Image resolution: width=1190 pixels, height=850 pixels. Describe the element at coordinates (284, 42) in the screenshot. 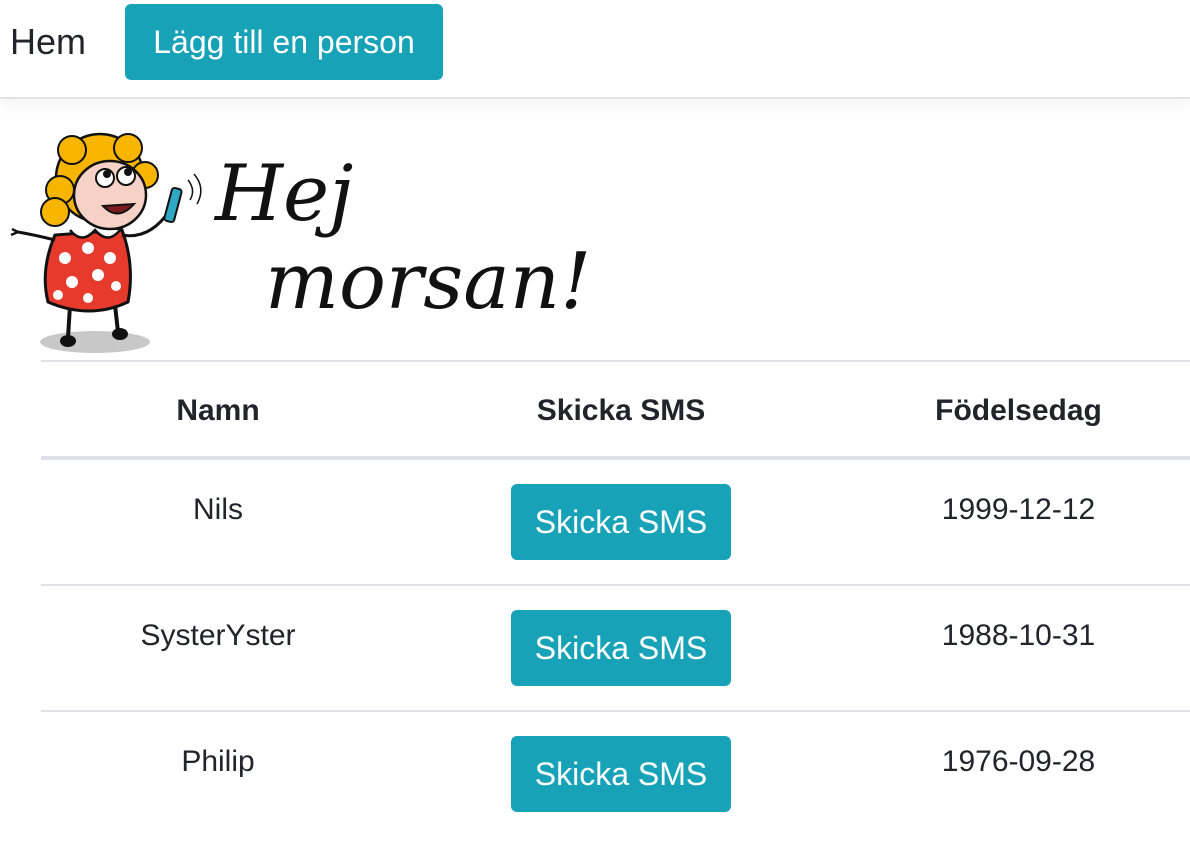

I see `add-person-button: Lägg till en person` at that location.